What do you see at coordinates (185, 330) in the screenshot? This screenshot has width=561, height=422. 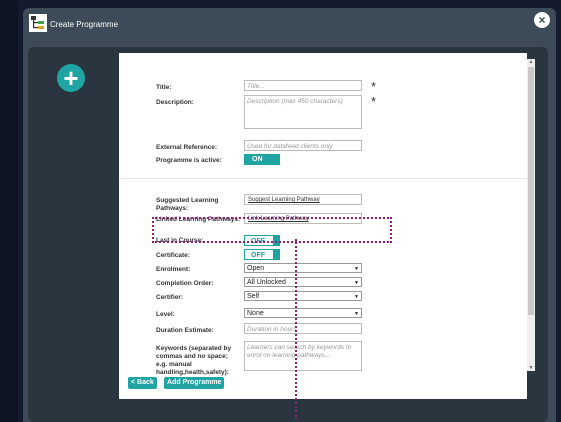 I see `duration-label: Duration Estimate:` at bounding box center [185, 330].